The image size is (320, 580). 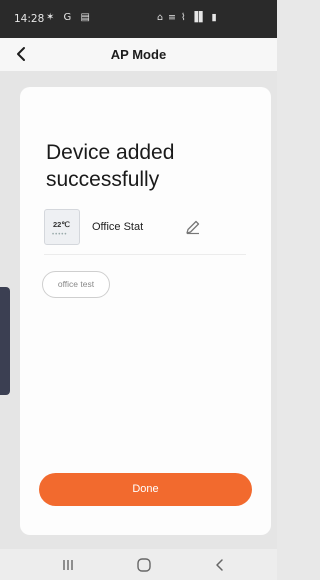 What do you see at coordinates (29, 19) in the screenshot?
I see `status-time: 14:28` at bounding box center [29, 19].